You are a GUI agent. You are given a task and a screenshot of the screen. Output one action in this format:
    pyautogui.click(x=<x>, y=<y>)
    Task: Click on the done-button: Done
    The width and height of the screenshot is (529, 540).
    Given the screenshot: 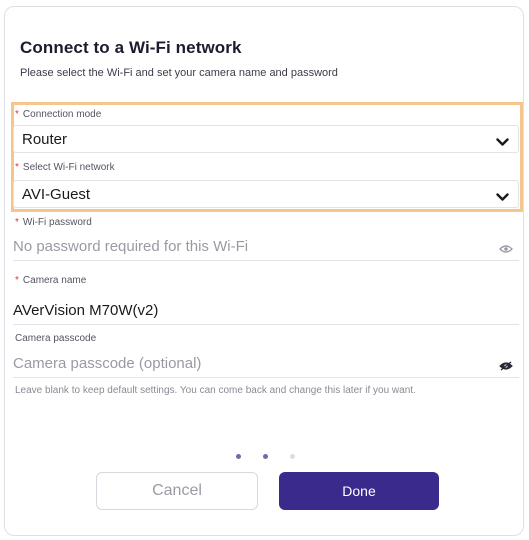 What is the action you would take?
    pyautogui.click(x=359, y=491)
    